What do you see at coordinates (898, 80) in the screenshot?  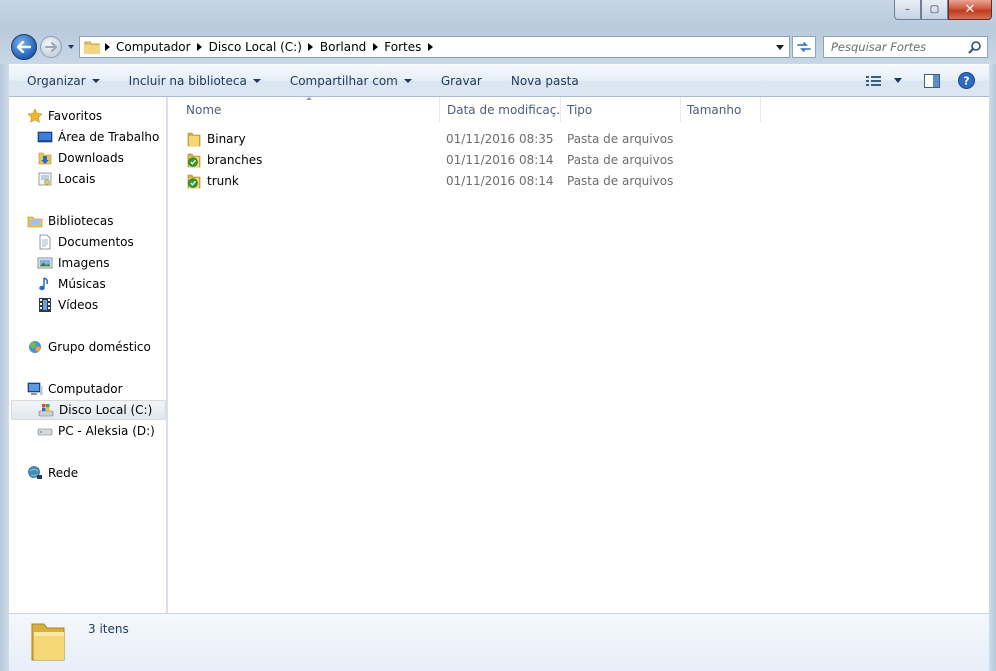 I see `view-options-dropdown` at bounding box center [898, 80].